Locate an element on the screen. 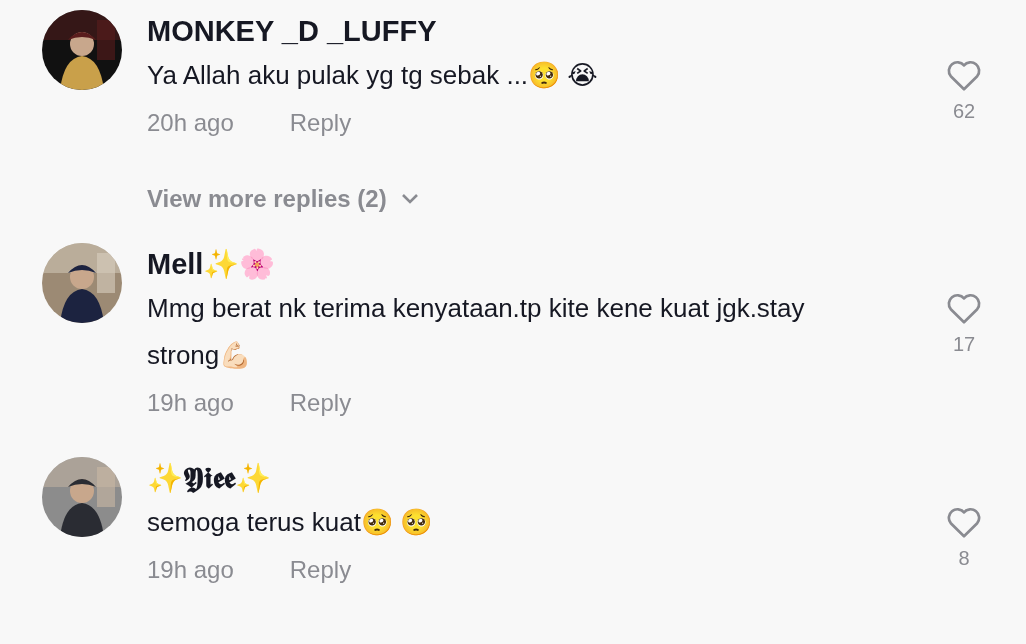  comment-text: Mmg berat nk terima kenyataan.tp kite kene kuat jgk.stay strong💪🏻 is located at coordinates (476, 332).